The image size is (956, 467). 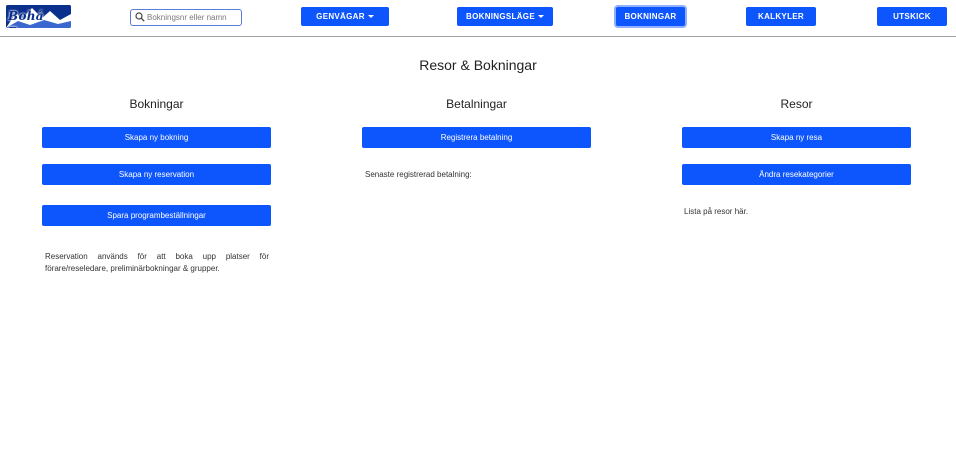 What do you see at coordinates (156, 104) in the screenshot?
I see `bookings-heading: Bokningar` at bounding box center [156, 104].